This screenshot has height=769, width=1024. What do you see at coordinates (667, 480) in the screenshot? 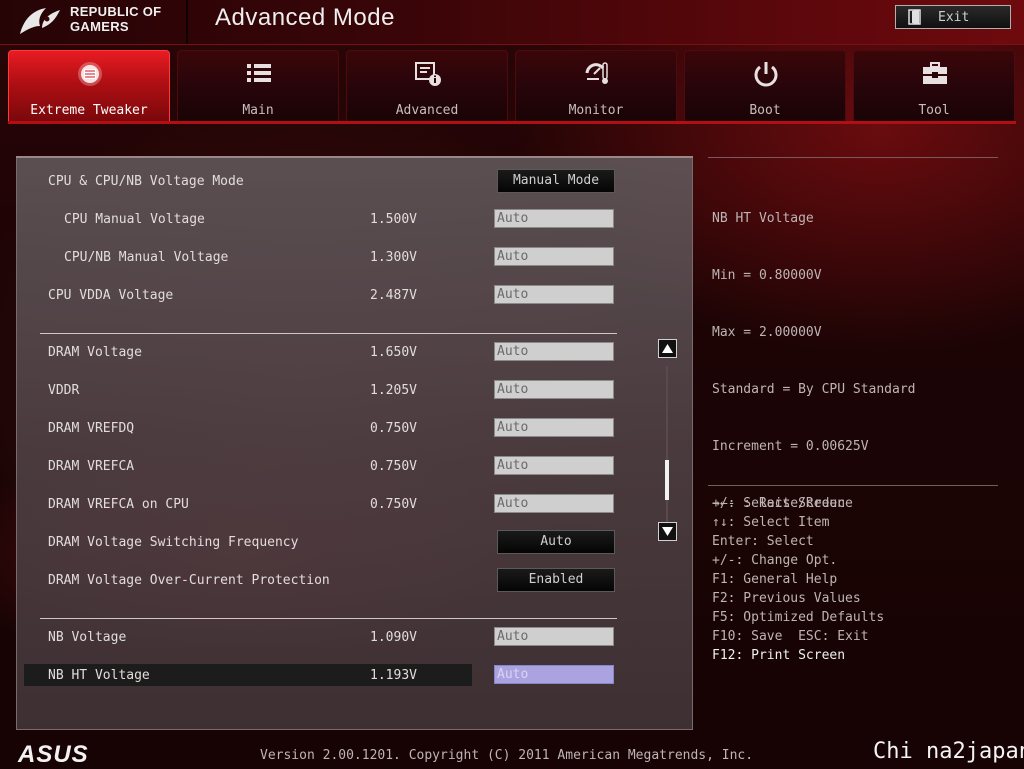
I see `scrollbar-thumb` at bounding box center [667, 480].